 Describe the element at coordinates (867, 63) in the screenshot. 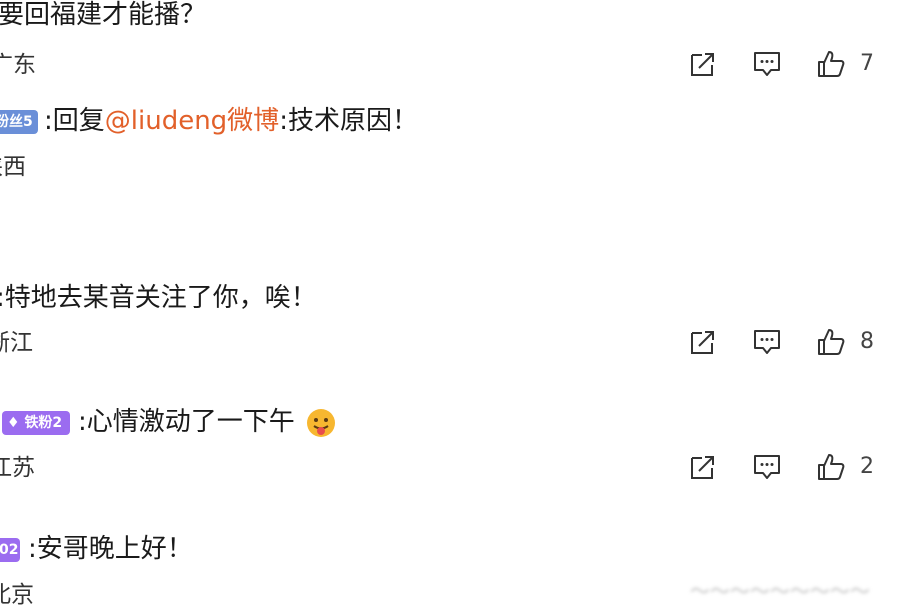

I see `like-count: 7` at that location.